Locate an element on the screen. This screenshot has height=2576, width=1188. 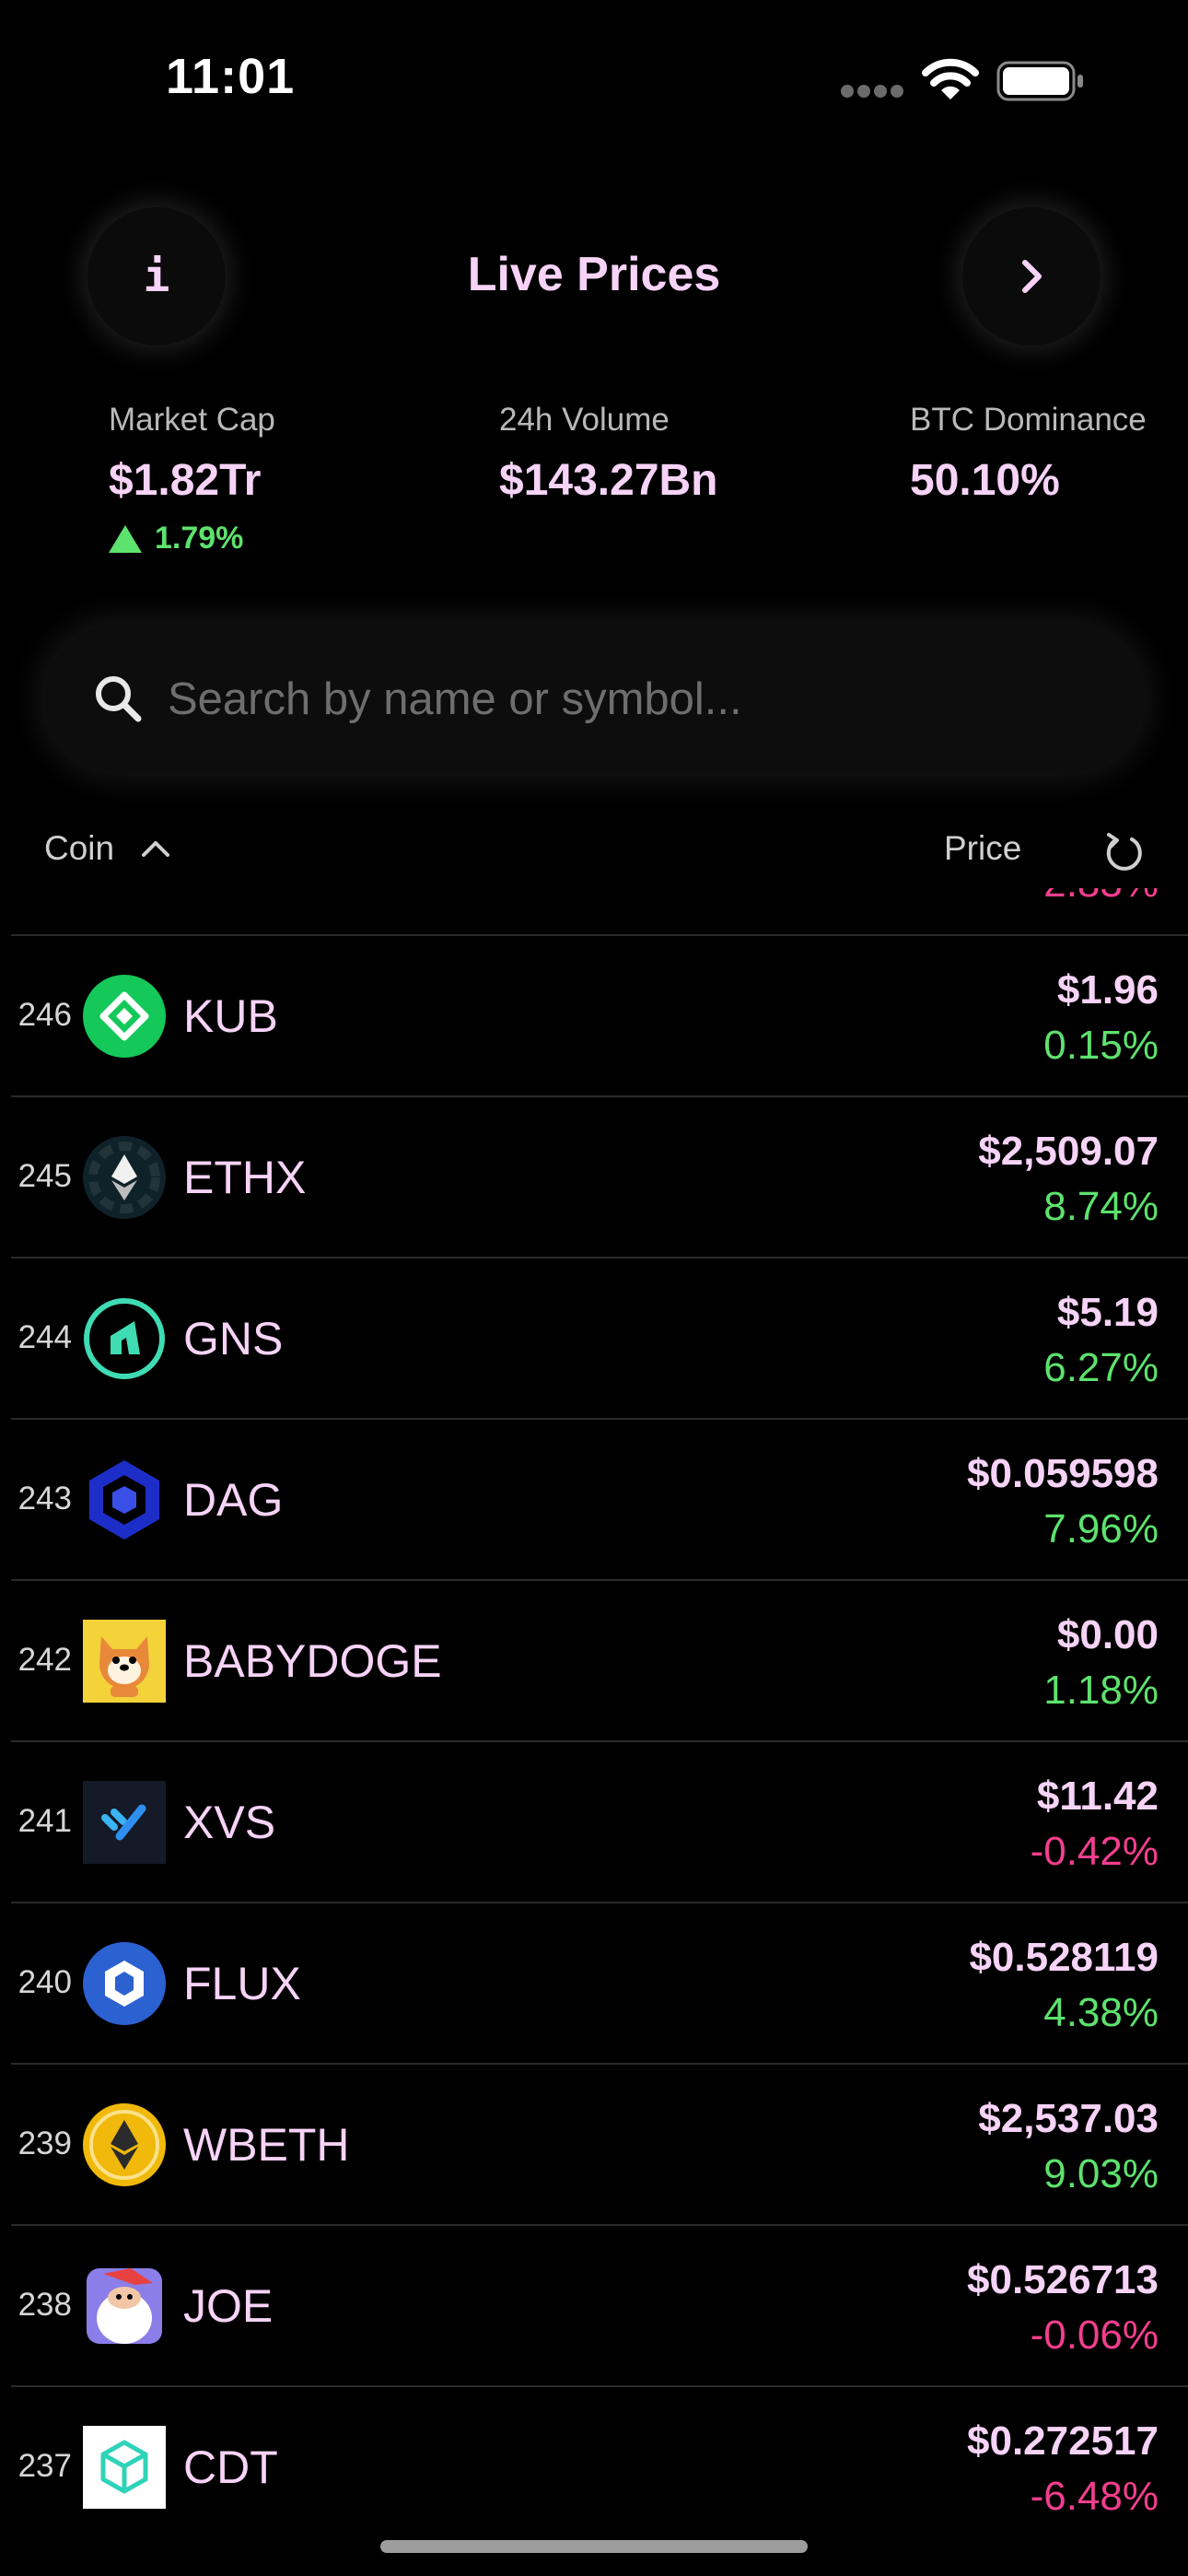
coin-change: -0.06% is located at coordinates (1094, 2335).